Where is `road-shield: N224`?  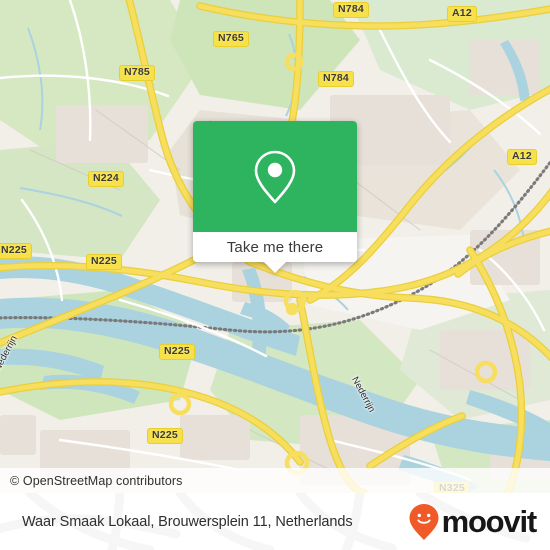 road-shield: N224 is located at coordinates (106, 179).